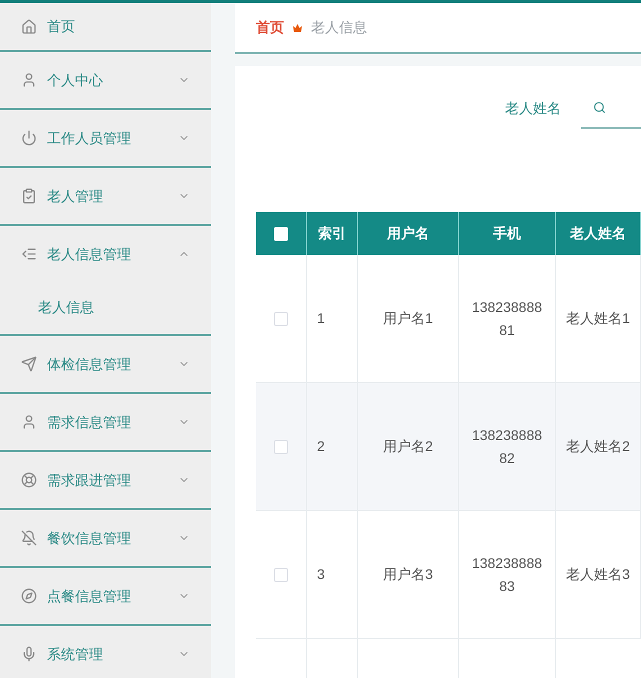 This screenshot has width=641, height=678. Describe the element at coordinates (105, 364) in the screenshot. I see `menu-item: 体检信息管理` at that location.